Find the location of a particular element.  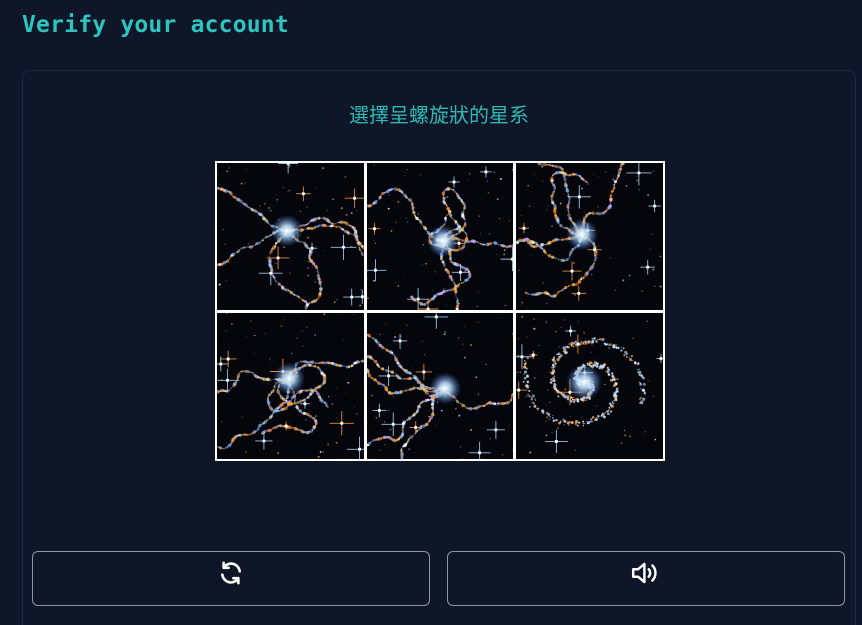

refresh-button is located at coordinates (231, 578).